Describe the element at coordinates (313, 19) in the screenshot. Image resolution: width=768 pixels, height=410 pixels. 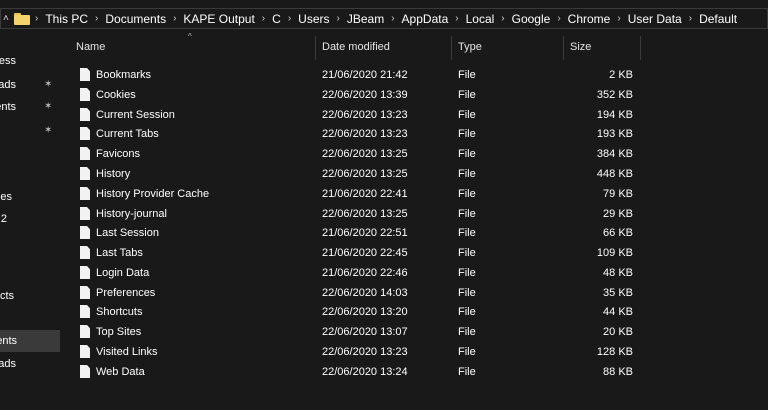
I see `breadcrumb-users: Users` at that location.